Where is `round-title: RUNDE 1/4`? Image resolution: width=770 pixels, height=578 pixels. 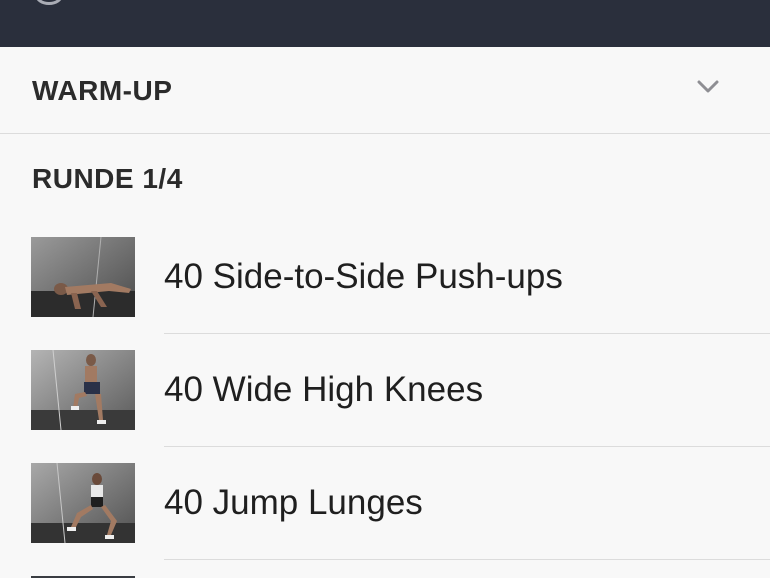 round-title: RUNDE 1/4 is located at coordinates (107, 178).